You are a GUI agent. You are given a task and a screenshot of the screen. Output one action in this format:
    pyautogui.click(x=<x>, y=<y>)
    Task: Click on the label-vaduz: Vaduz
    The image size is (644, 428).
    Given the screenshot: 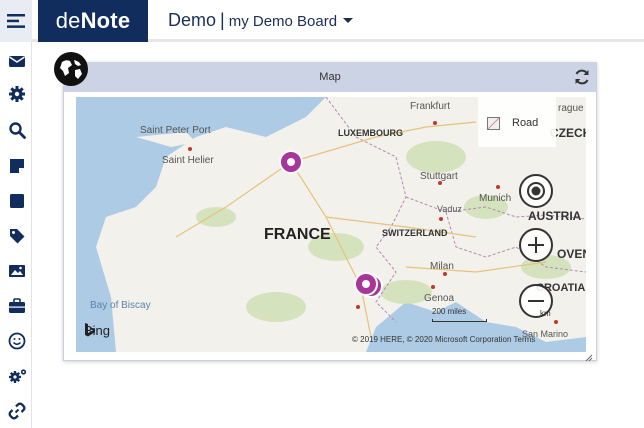 What is the action you would take?
    pyautogui.click(x=449, y=209)
    